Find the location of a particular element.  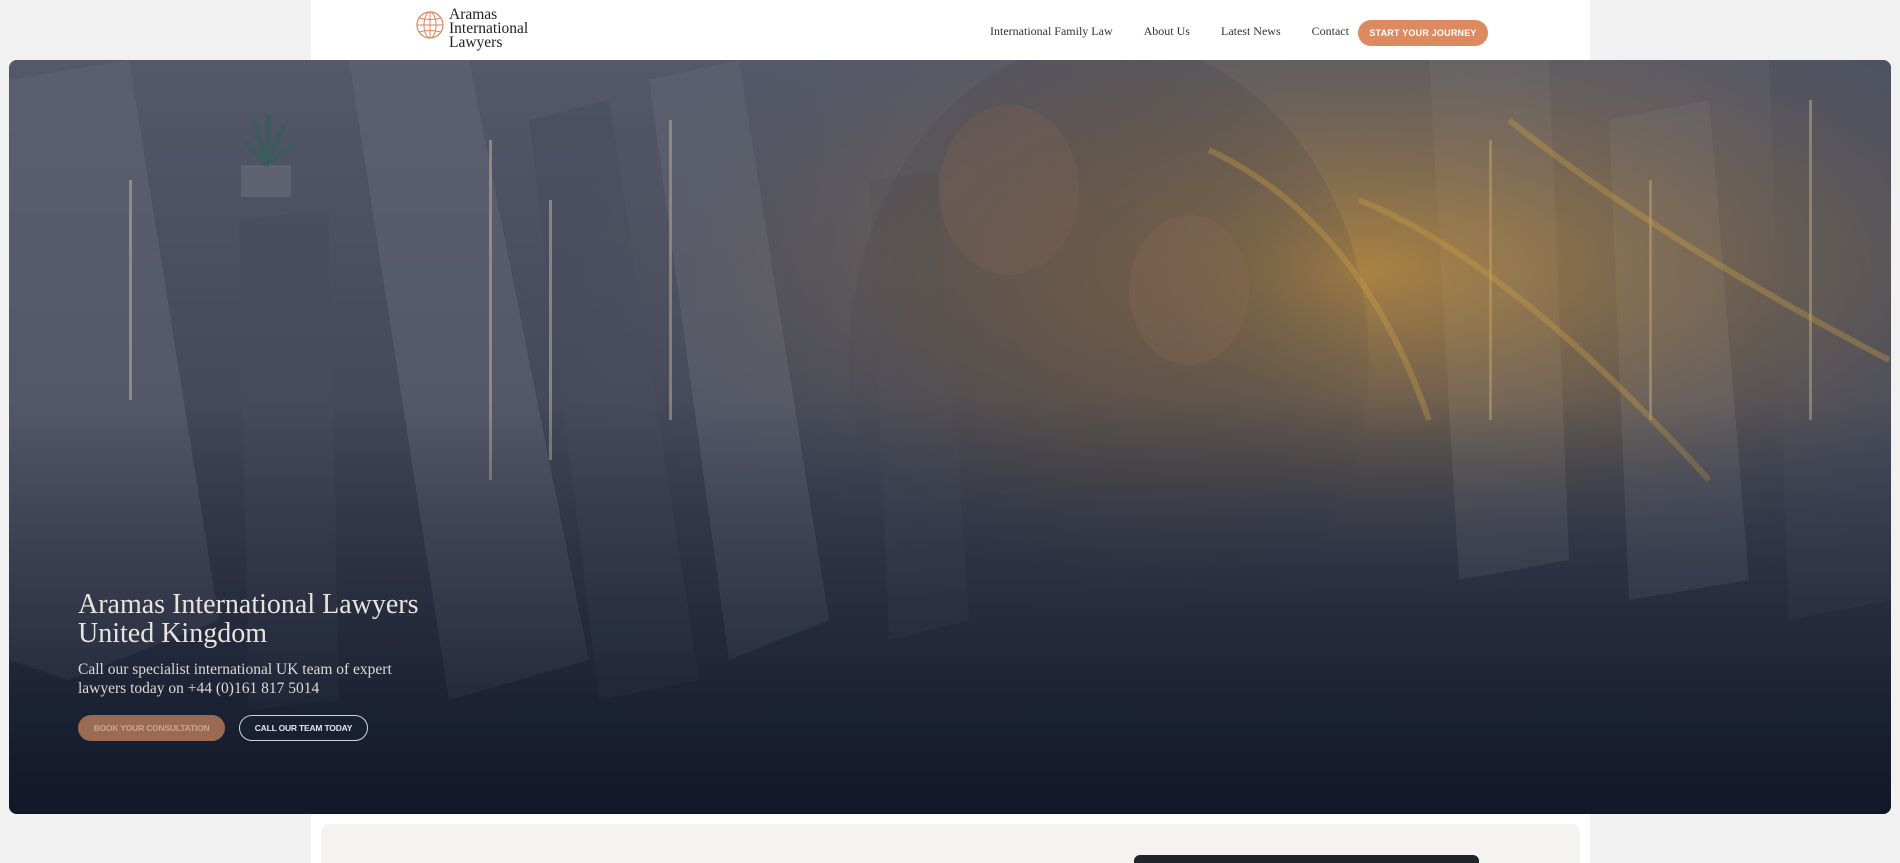

nav-latest-news: Latest News is located at coordinates (1251, 31).